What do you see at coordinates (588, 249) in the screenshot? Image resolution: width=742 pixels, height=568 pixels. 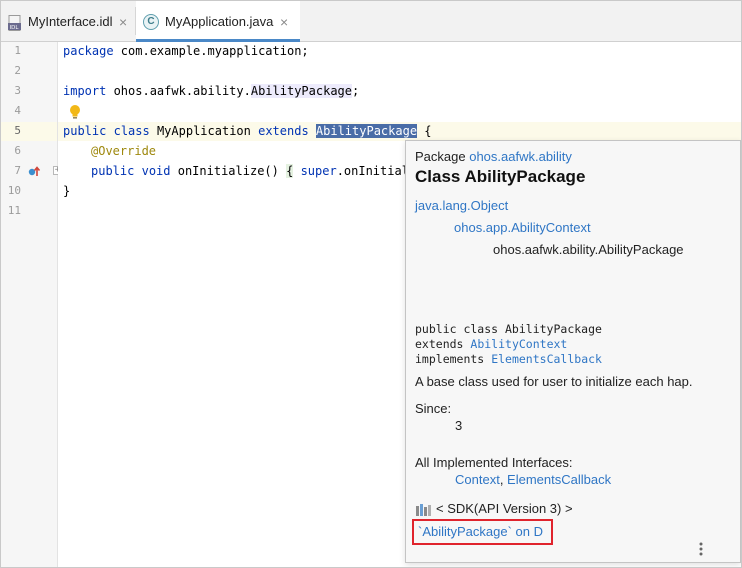 I see `hierarchy-current-class: ohos.aafwk.ability.AbilityPackage` at bounding box center [588, 249].